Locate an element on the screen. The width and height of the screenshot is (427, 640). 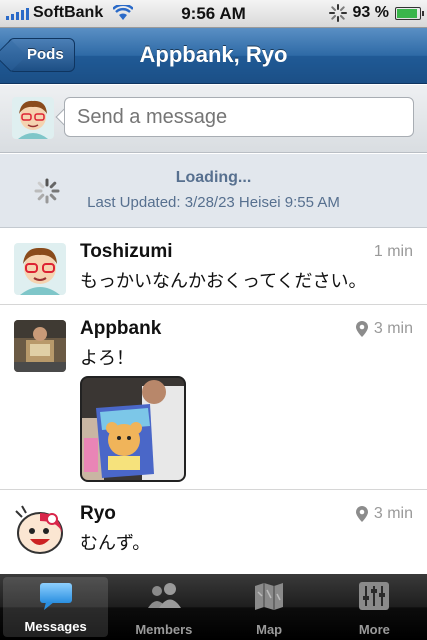
tab-label: Map is located at coordinates (269, 629).